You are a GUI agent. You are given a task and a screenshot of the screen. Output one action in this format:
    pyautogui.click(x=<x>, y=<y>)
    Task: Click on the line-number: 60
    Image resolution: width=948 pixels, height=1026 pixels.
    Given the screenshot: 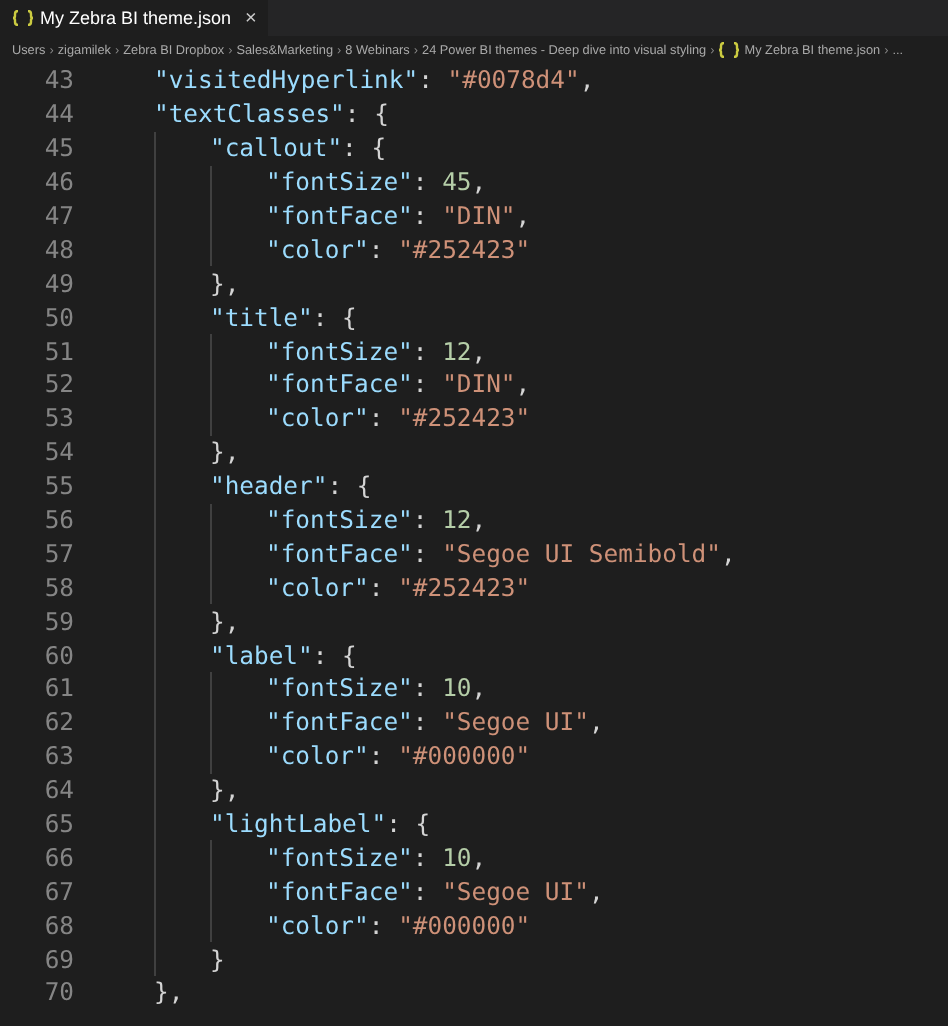 What is the action you would take?
    pyautogui.click(x=59, y=655)
    